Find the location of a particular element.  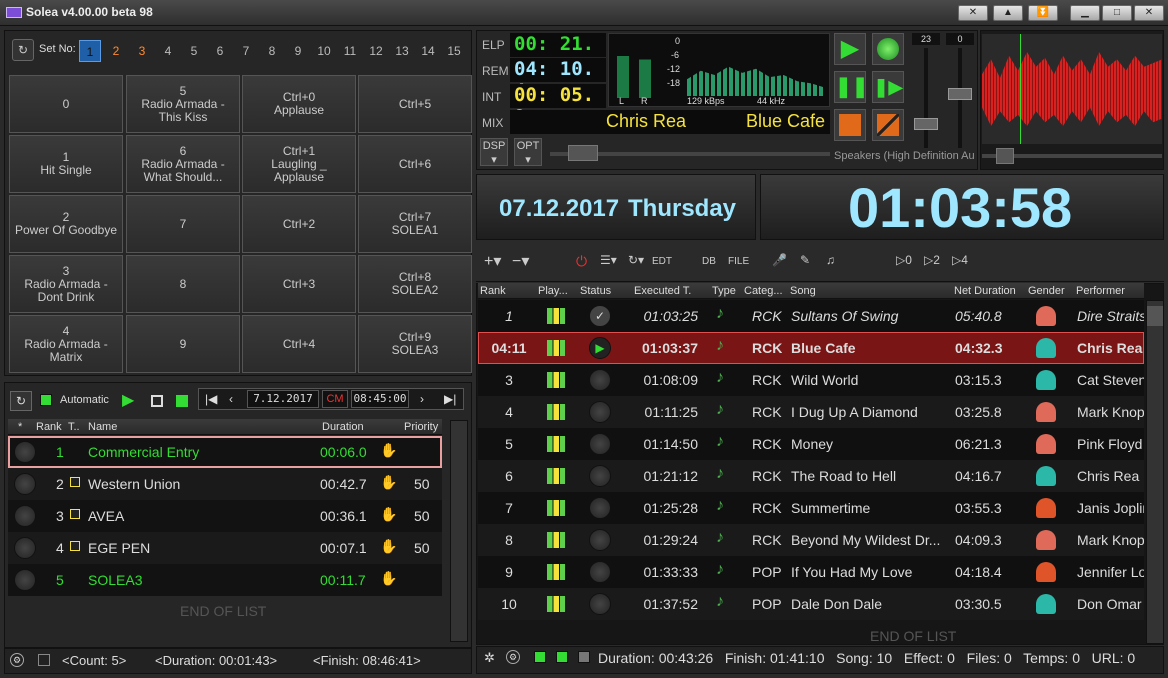

volume-handle is located at coordinates (1005, 156).